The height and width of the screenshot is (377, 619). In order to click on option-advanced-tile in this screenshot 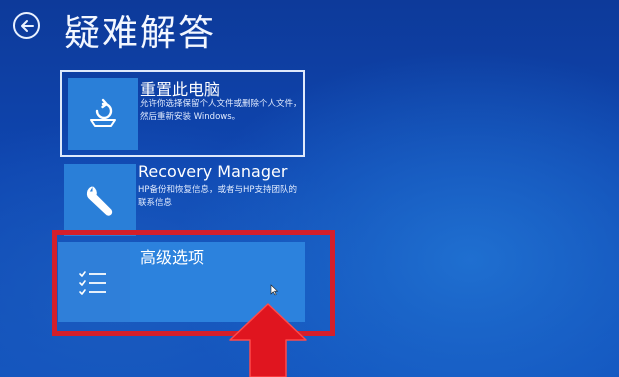, I will do `click(94, 282)`.